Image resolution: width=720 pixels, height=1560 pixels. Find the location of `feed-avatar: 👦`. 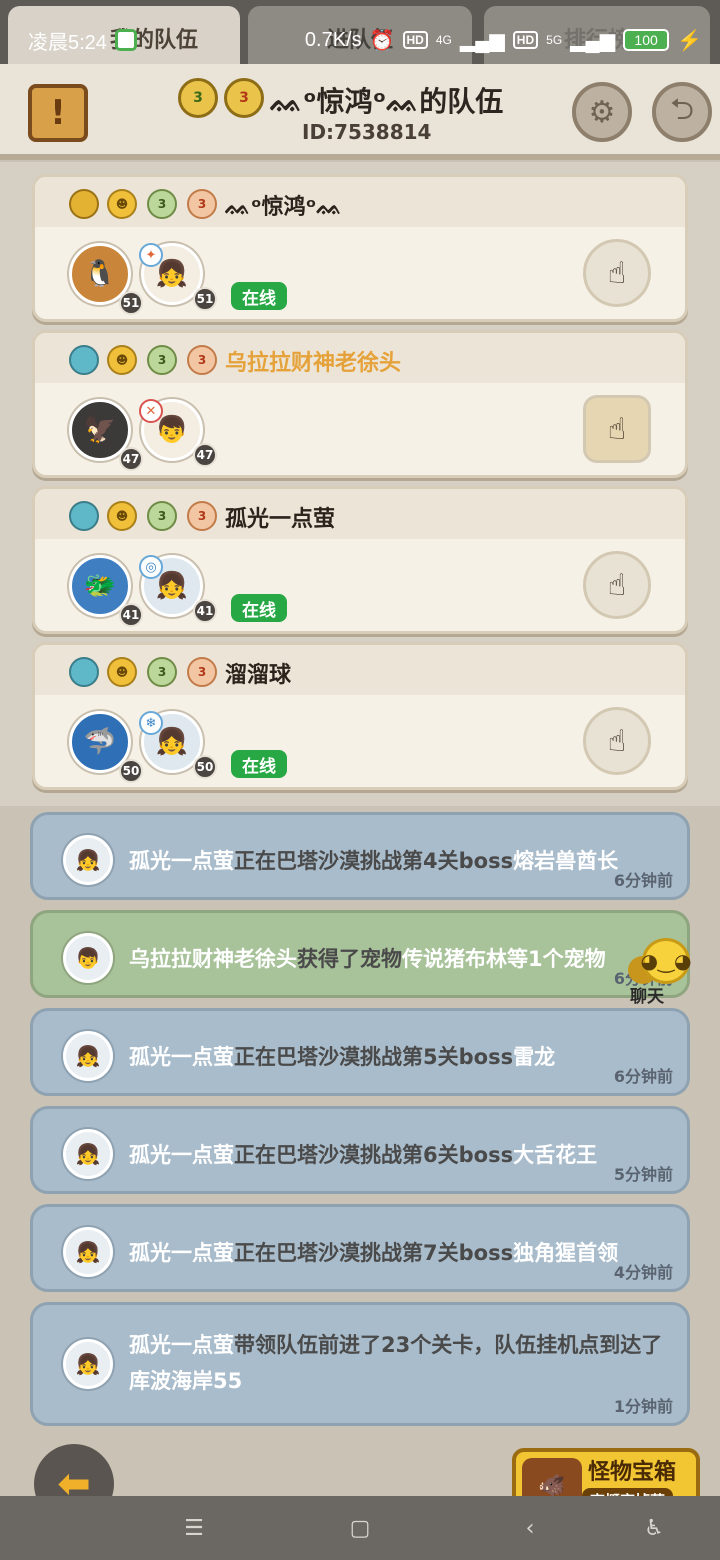

feed-avatar: 👦 is located at coordinates (88, 958).